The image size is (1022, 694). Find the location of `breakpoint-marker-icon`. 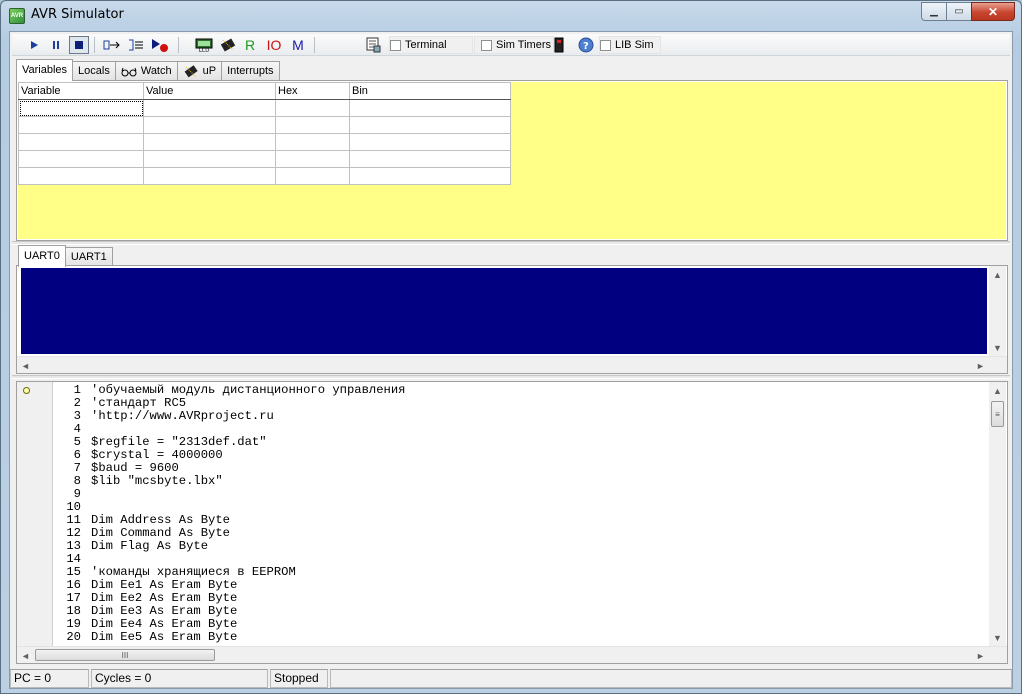

breakpoint-marker-icon is located at coordinates (26, 390).